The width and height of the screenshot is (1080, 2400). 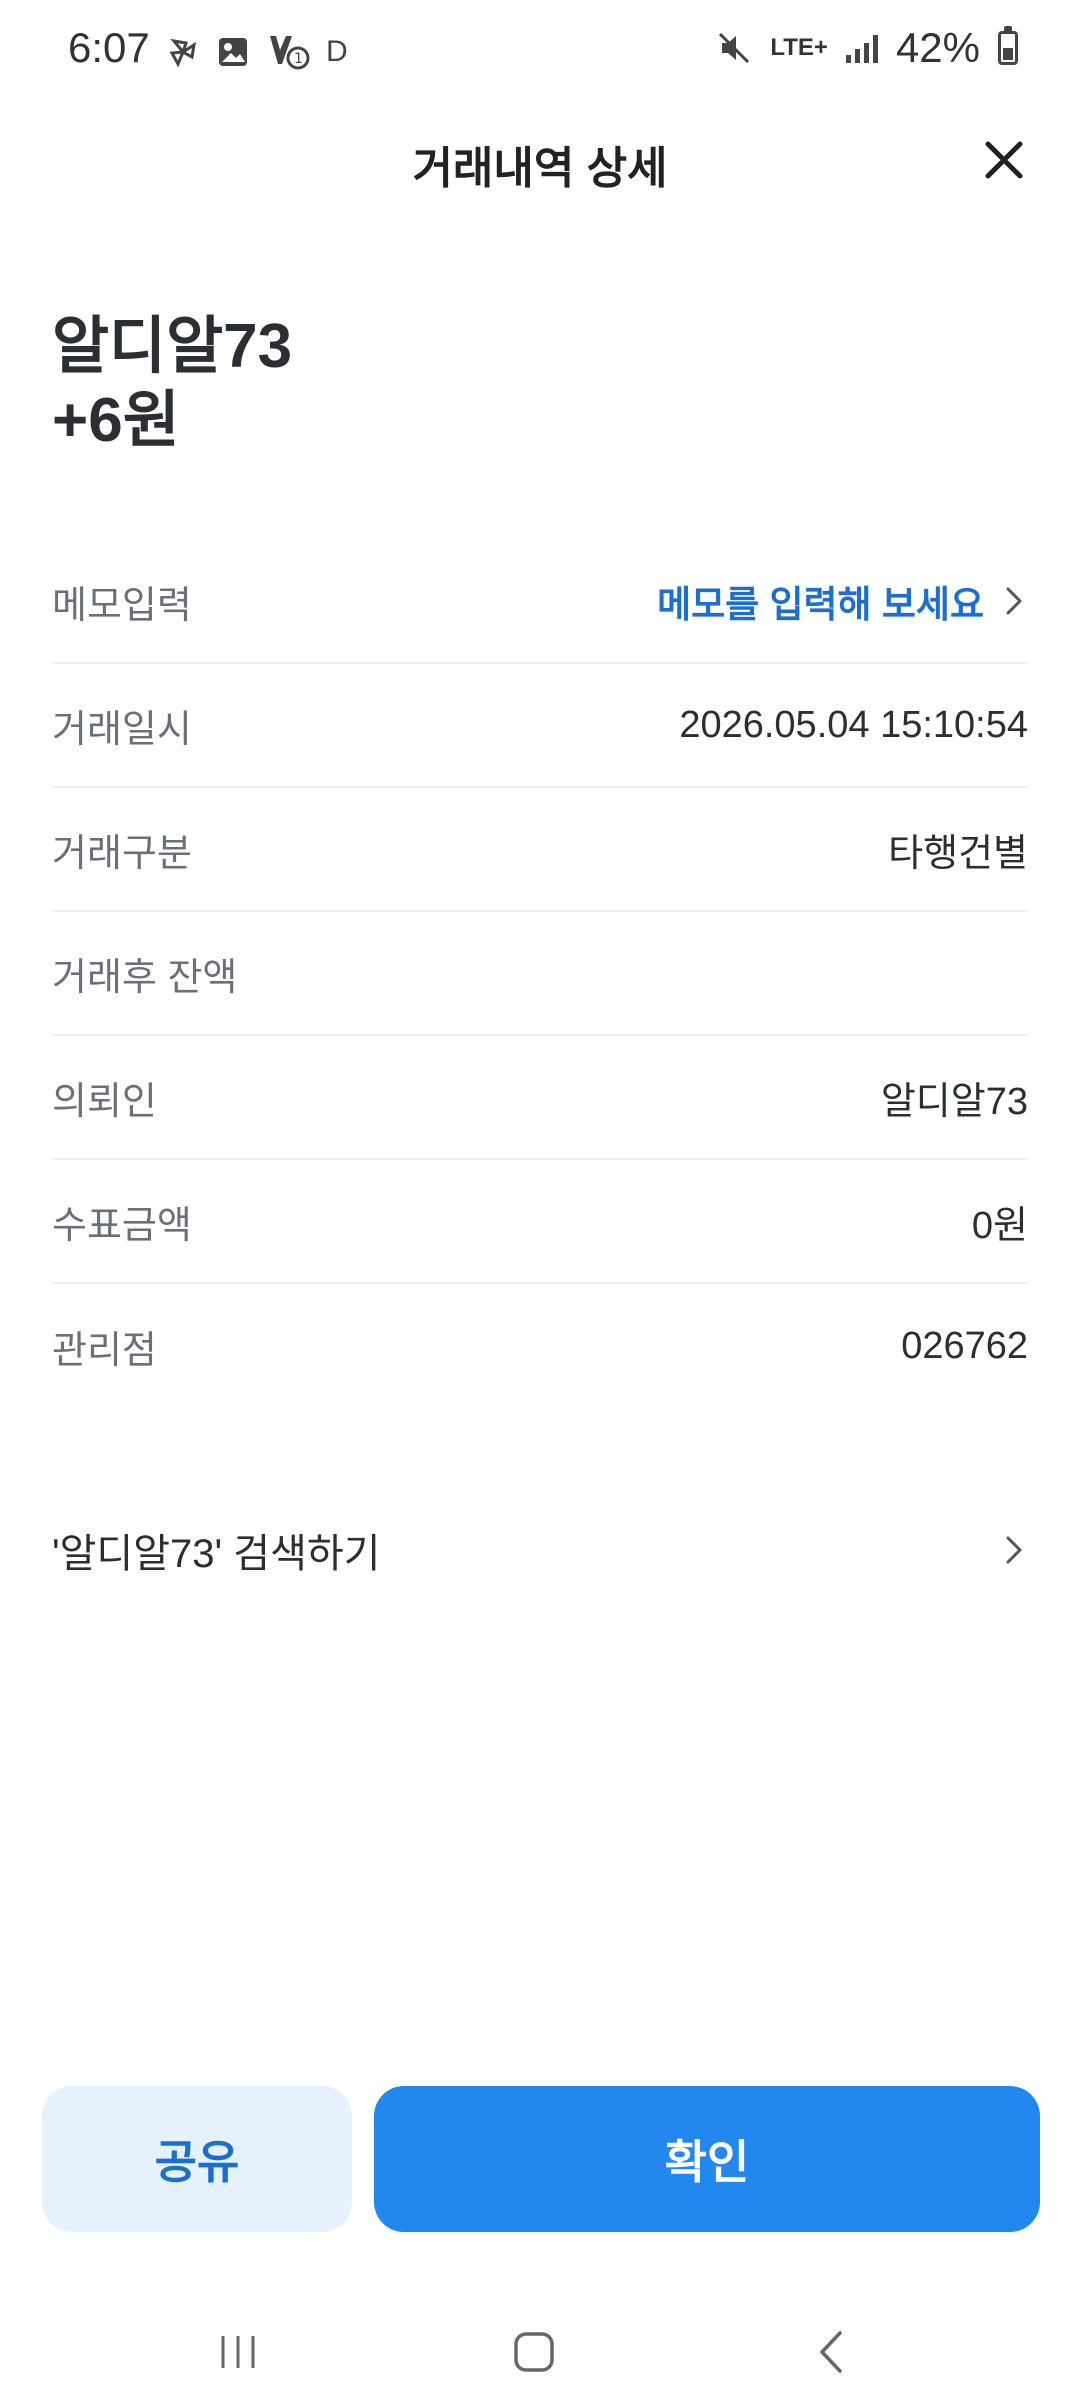 What do you see at coordinates (290, 53) in the screenshot?
I see `volte-icon: 1` at bounding box center [290, 53].